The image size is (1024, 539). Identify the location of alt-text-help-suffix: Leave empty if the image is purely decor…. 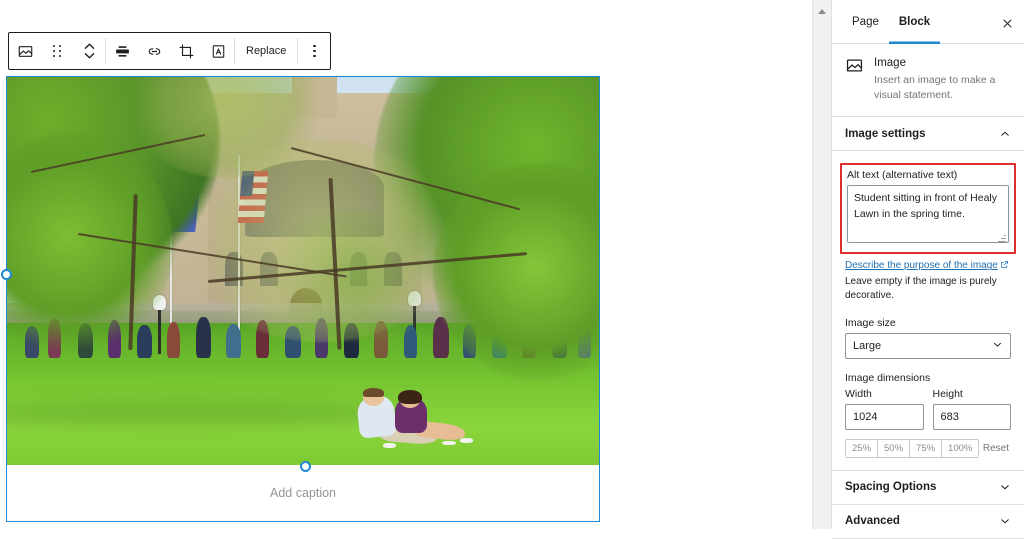
(921, 288).